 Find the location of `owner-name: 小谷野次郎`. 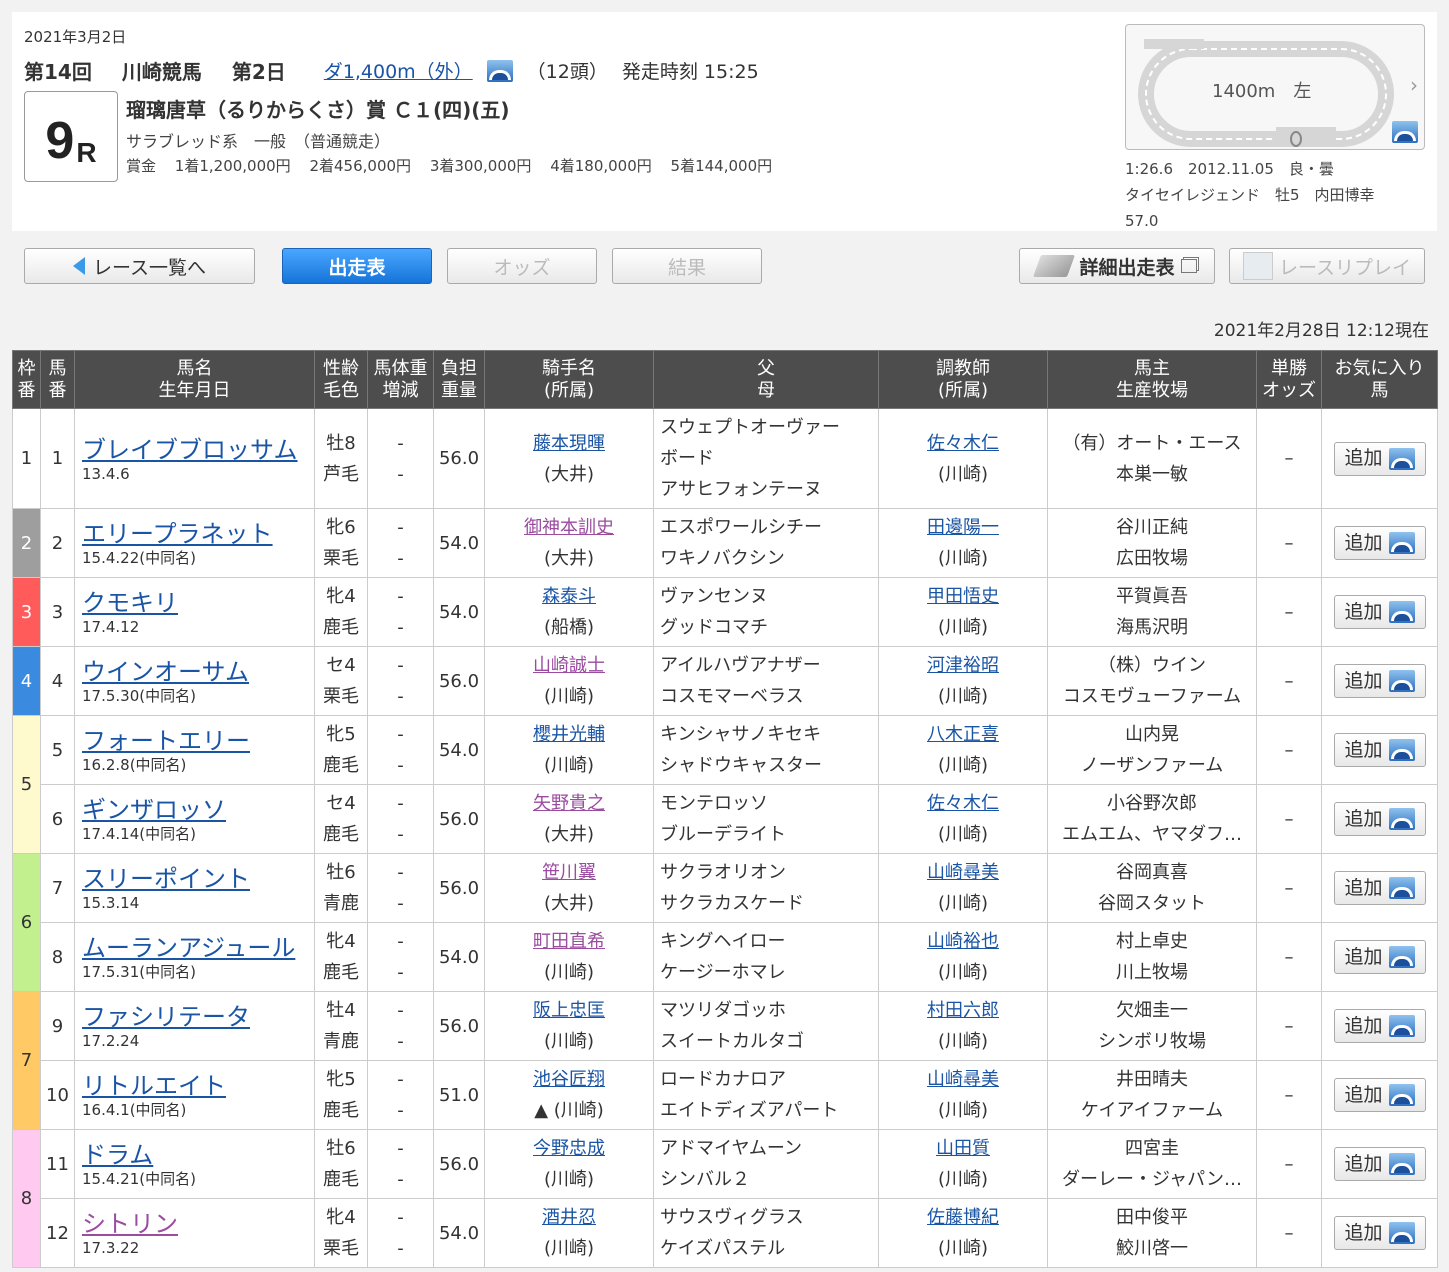

owner-name: 小谷野次郎 is located at coordinates (1152, 803).